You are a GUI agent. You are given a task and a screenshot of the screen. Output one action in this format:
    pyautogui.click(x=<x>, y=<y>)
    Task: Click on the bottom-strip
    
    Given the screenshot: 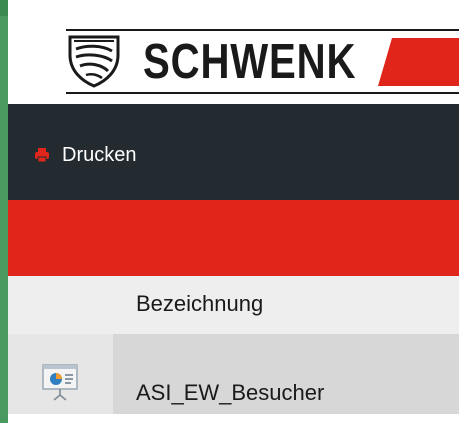 What is the action you would take?
    pyautogui.click(x=233, y=418)
    